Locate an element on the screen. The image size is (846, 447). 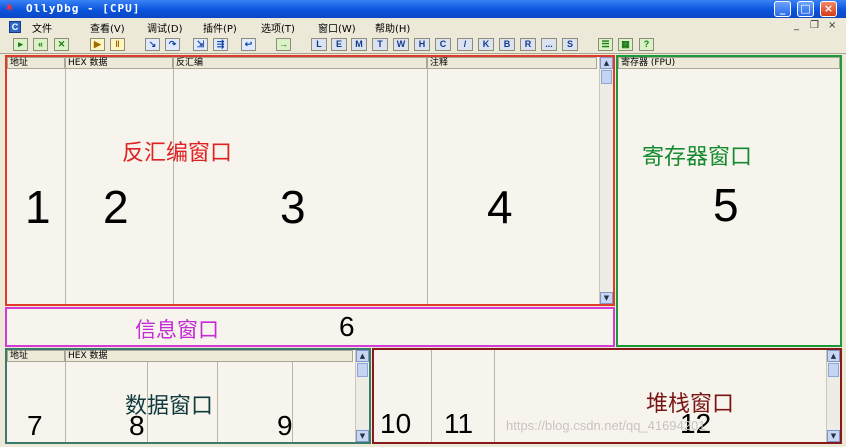
open-icon: ▸ is located at coordinates (20, 44).